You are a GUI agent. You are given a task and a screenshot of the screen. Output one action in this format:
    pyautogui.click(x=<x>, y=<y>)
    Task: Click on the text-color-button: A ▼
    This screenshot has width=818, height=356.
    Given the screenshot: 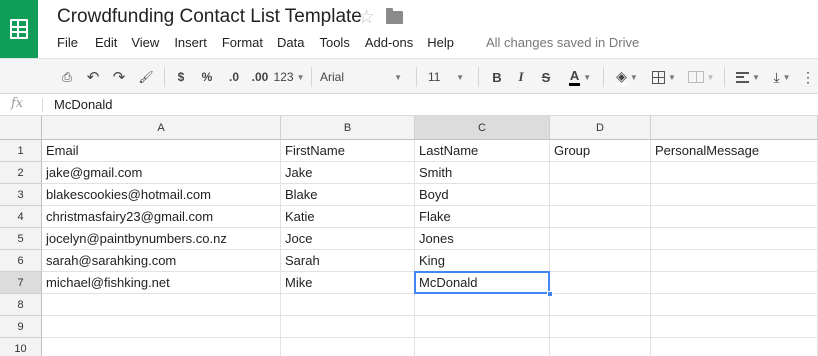 What is the action you would take?
    pyautogui.click(x=580, y=77)
    